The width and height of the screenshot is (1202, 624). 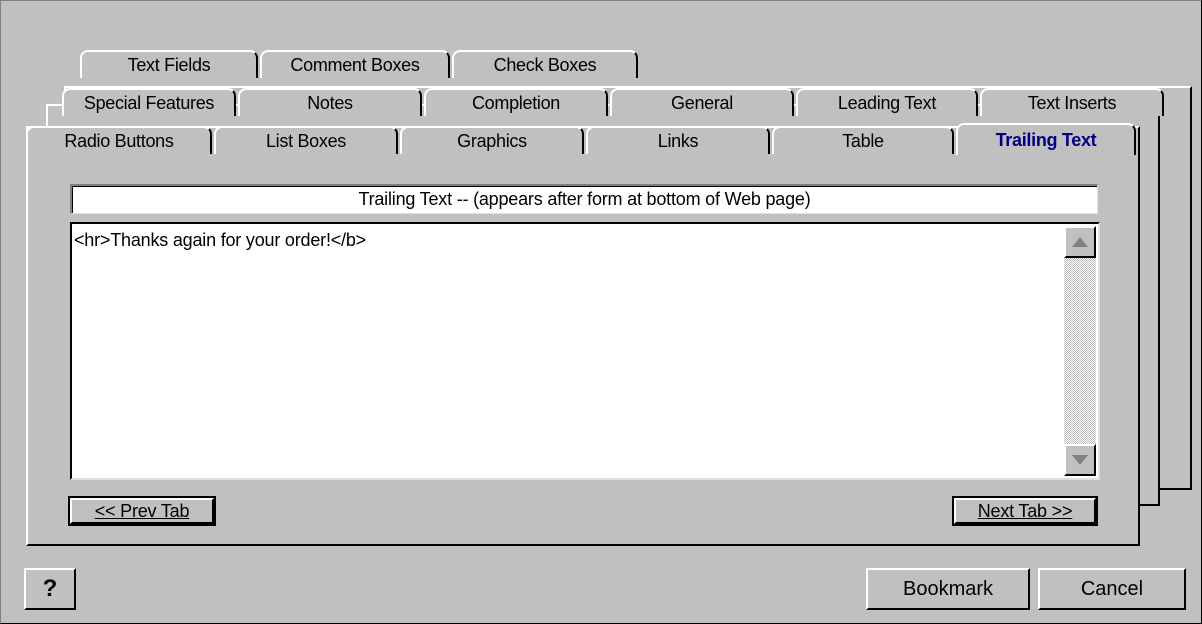 I want to click on tab-list-boxes: List Boxes, so click(x=306, y=140).